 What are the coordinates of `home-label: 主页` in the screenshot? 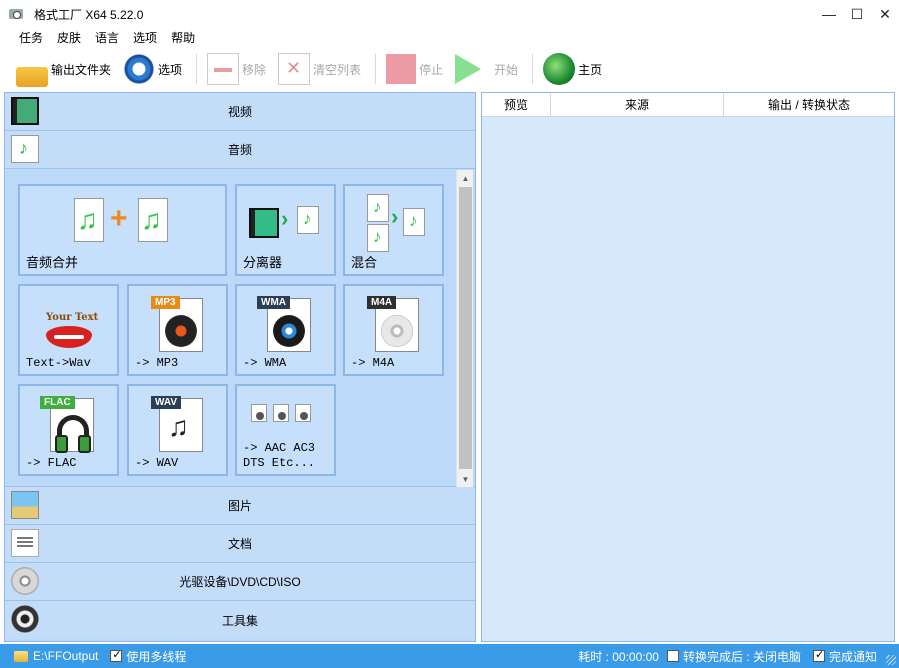 It's located at (590, 69).